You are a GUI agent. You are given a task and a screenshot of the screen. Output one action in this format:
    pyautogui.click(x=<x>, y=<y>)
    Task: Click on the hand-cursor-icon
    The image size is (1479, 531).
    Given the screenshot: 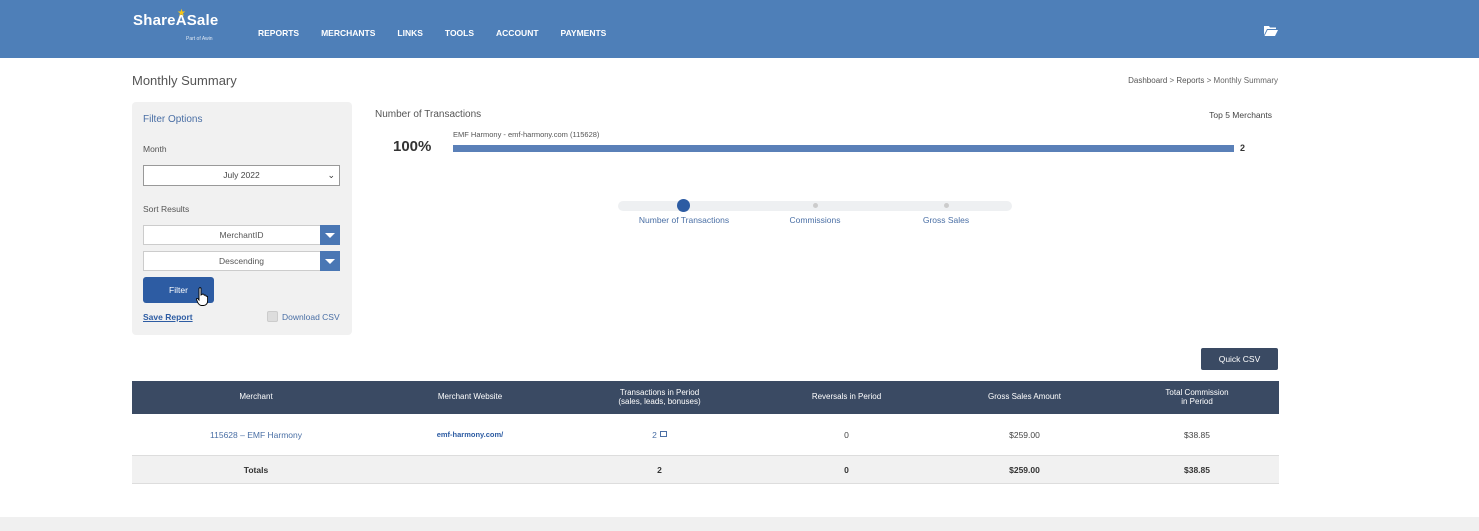 What is the action you would take?
    pyautogui.click(x=202, y=296)
    